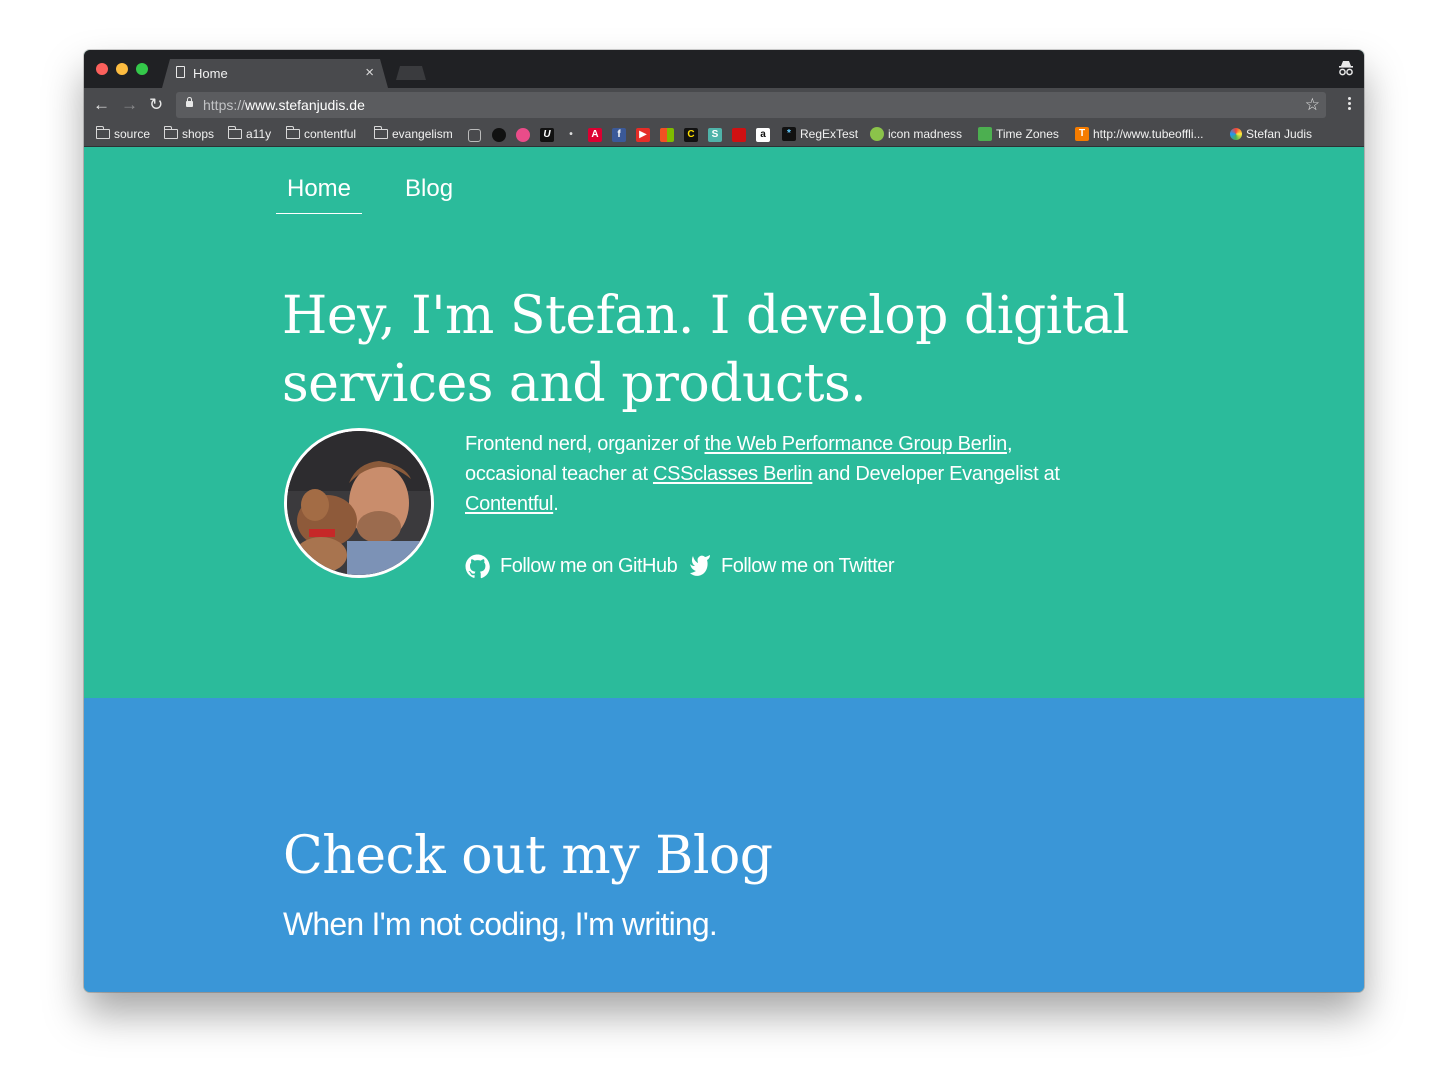  I want to click on bookmark-label: evangelism, so click(422, 134).